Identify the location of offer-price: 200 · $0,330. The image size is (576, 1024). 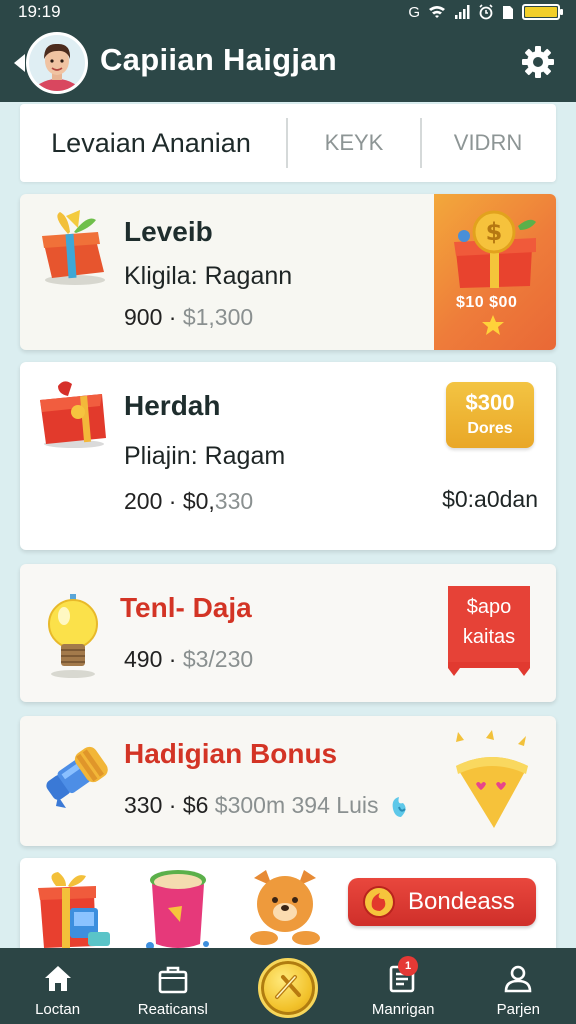
(188, 501).